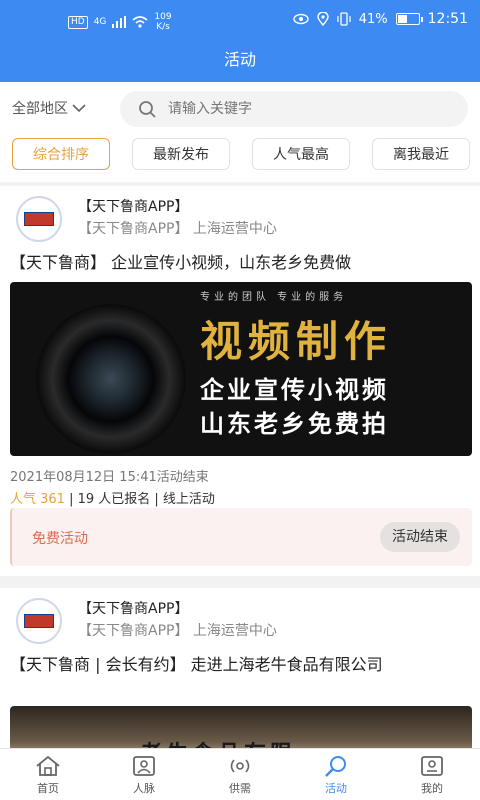 This screenshot has width=480, height=800. What do you see at coordinates (336, 788) in the screenshot?
I see `tab-label: 活动` at bounding box center [336, 788].